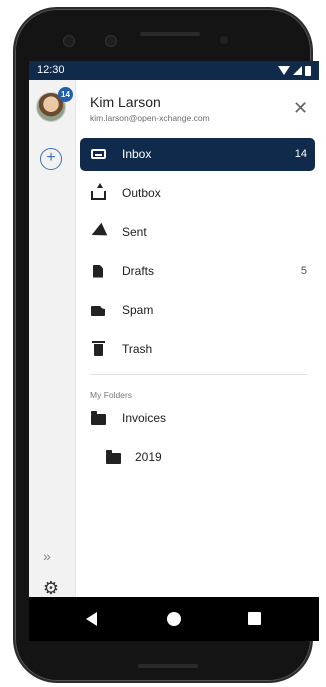 Image resolution: width=326 pixels, height=687 pixels. What do you see at coordinates (111, 395) in the screenshot?
I see `my-folders-heading: My Folders` at bounding box center [111, 395].